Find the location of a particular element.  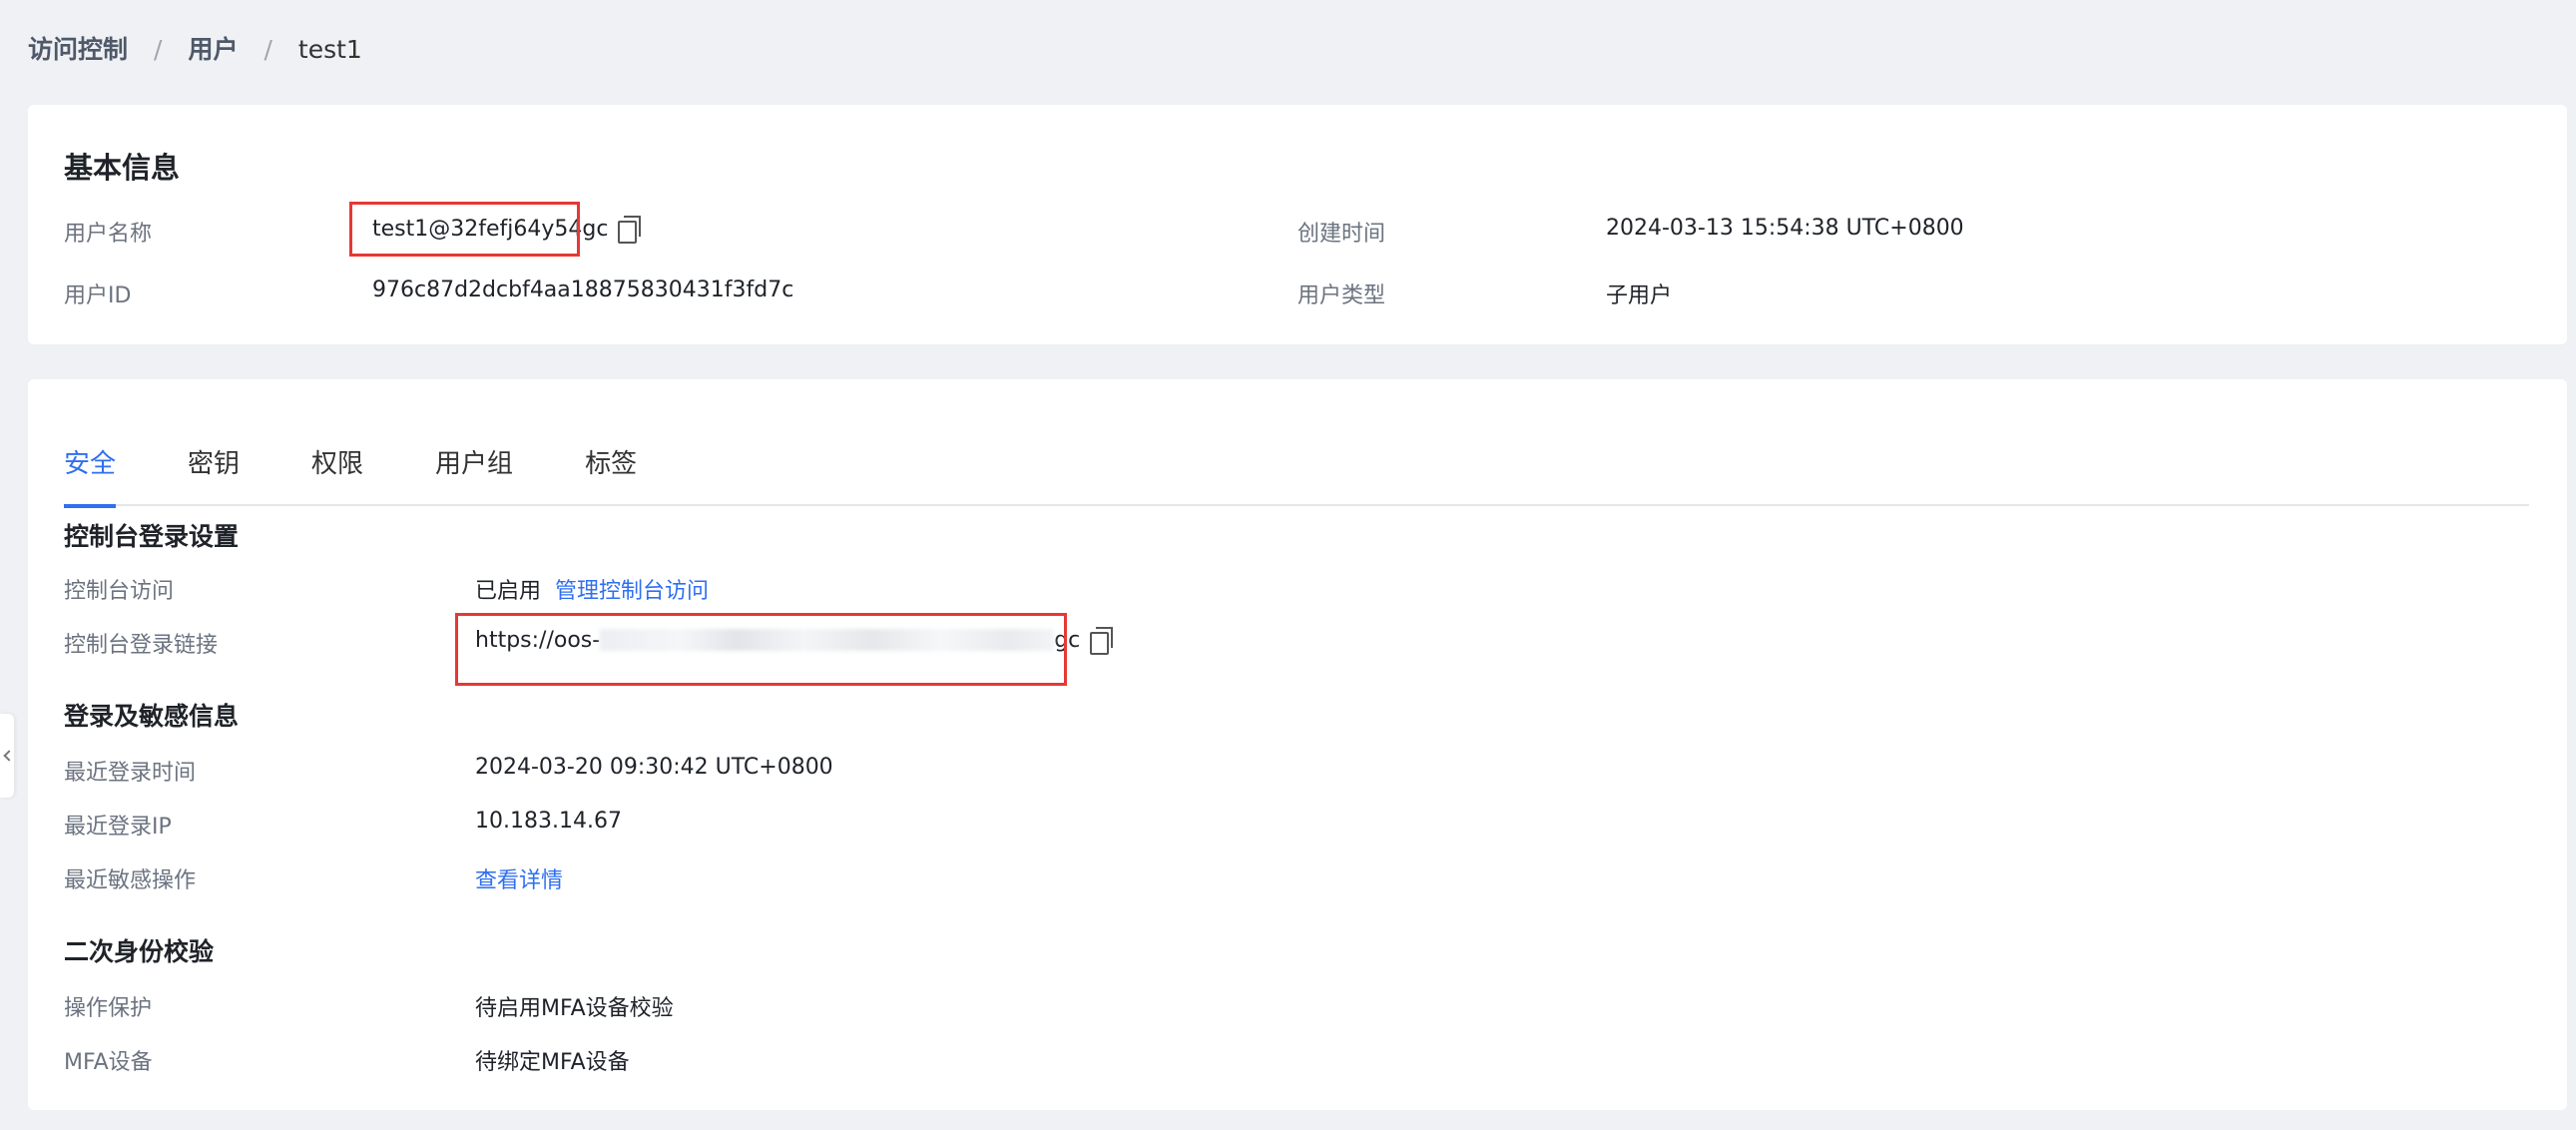

basic-info-title: 基本信息 is located at coordinates (123, 168).